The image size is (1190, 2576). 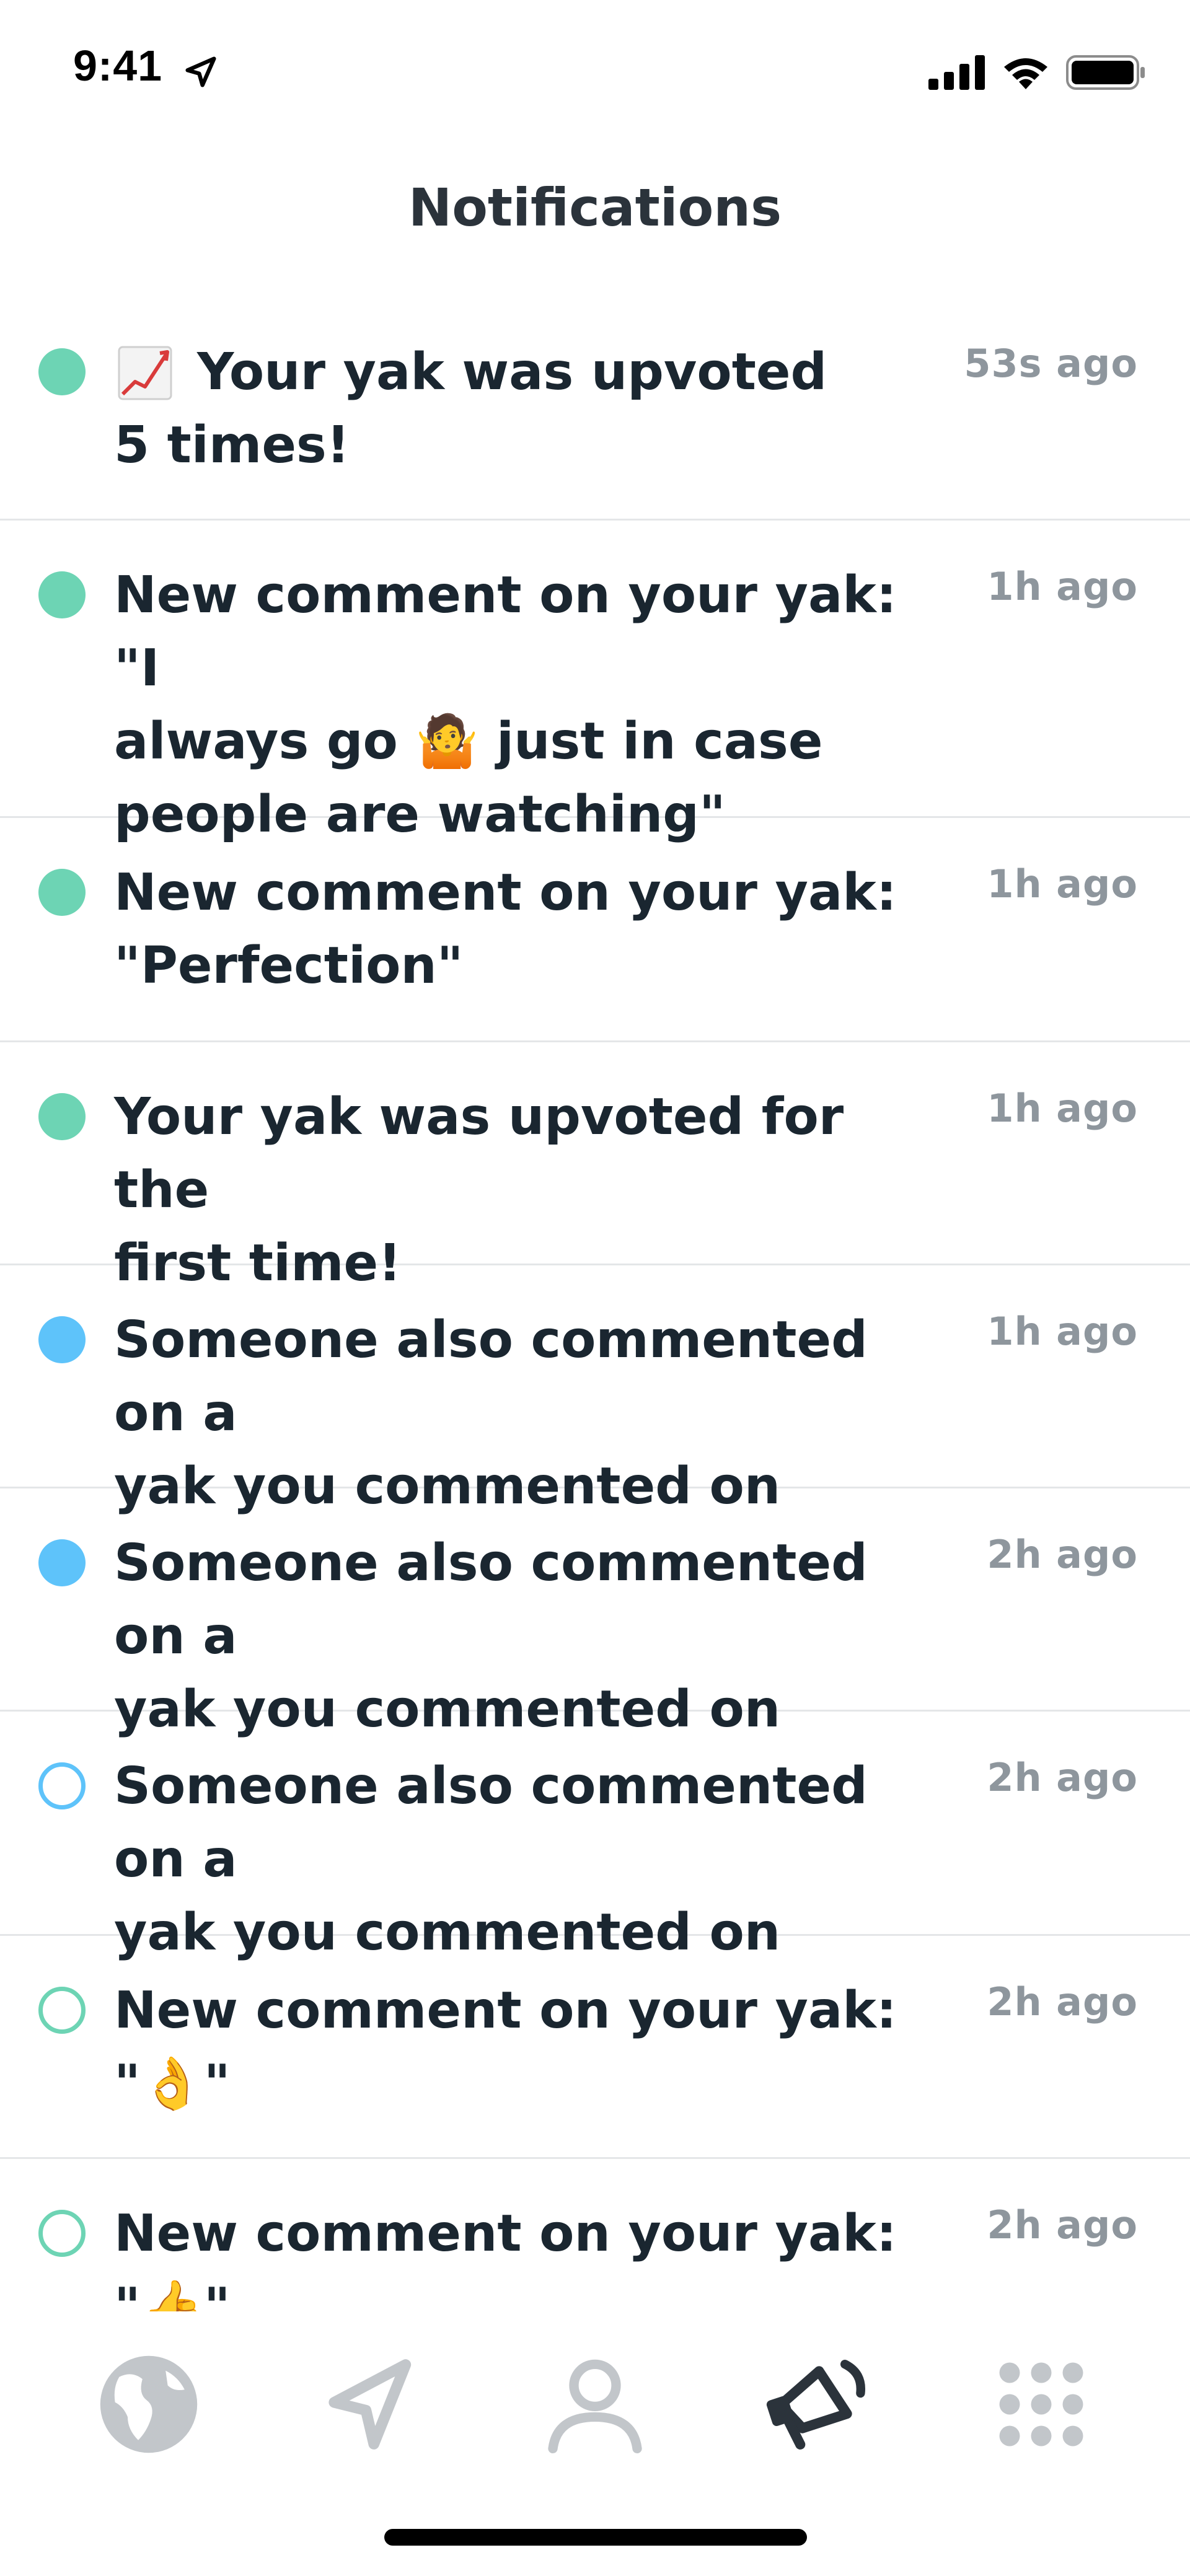 What do you see at coordinates (470, 409) in the screenshot?
I see `notification-text: Your yak was upvoted 5 times!` at bounding box center [470, 409].